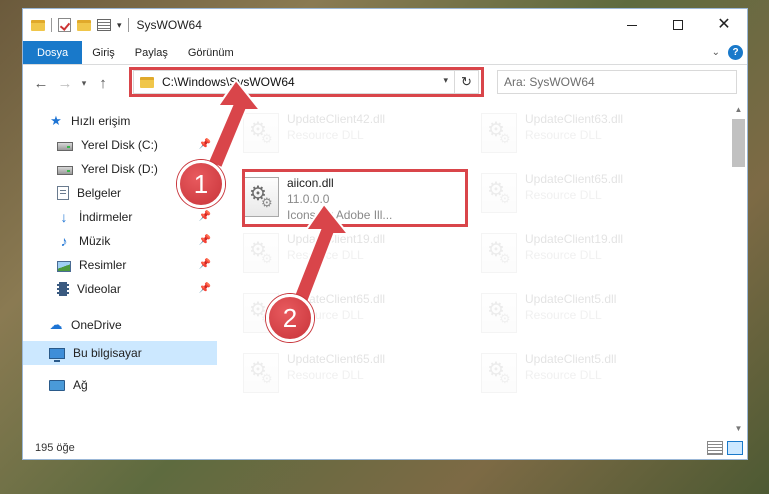 The image size is (769, 494). I want to click on tab-home: Giriş, so click(103, 52).